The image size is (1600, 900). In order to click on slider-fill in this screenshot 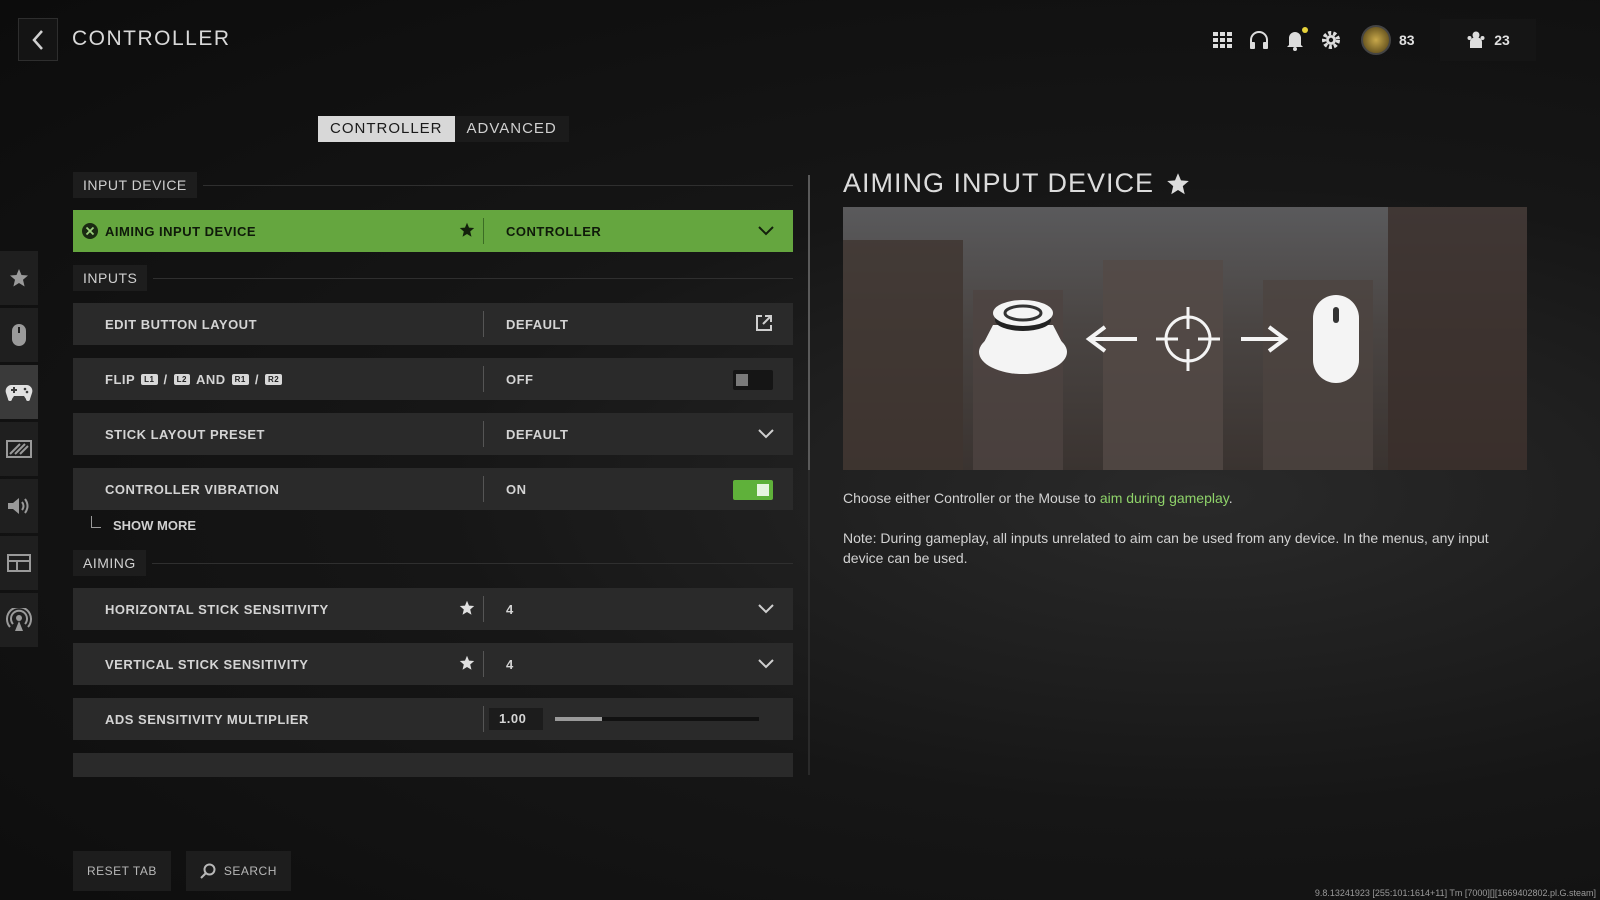, I will do `click(578, 719)`.